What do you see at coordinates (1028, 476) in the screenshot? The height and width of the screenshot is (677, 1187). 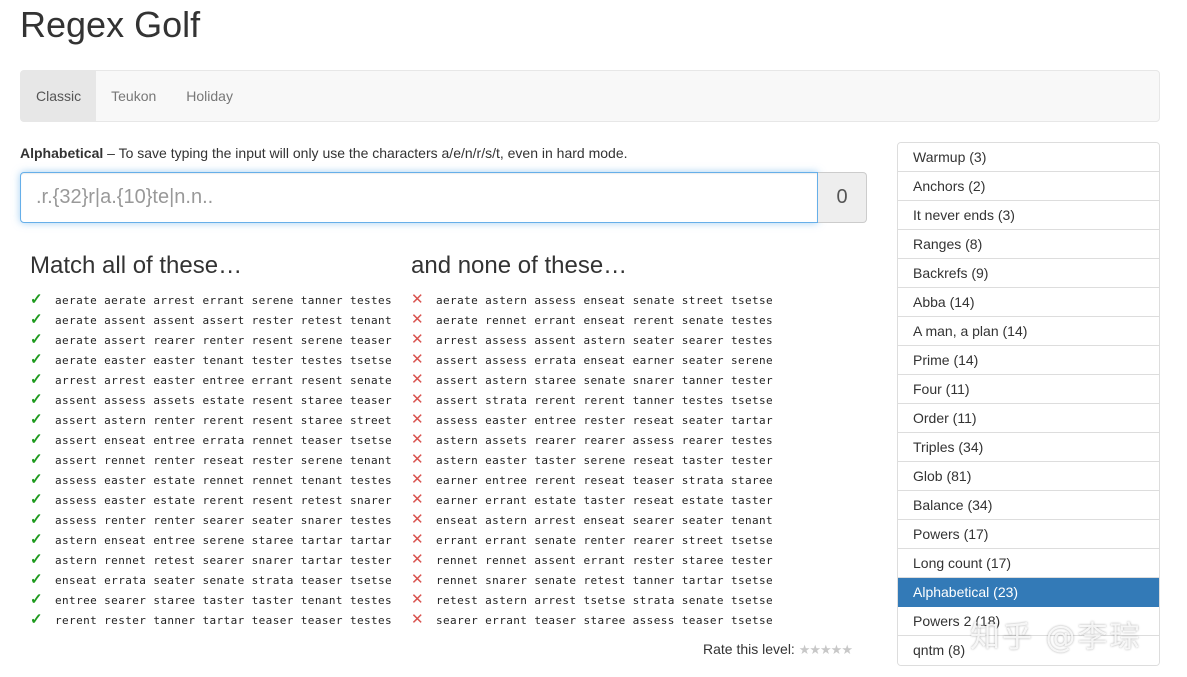 I see `level-item: Glob (81)` at bounding box center [1028, 476].